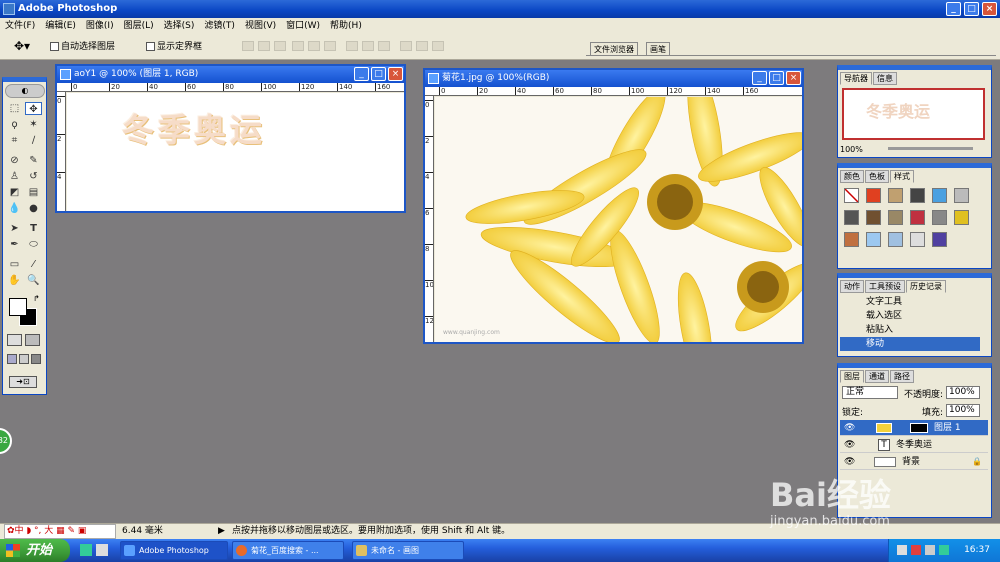  What do you see at coordinates (406, 46) in the screenshot?
I see `distribute-left-icon` at bounding box center [406, 46].